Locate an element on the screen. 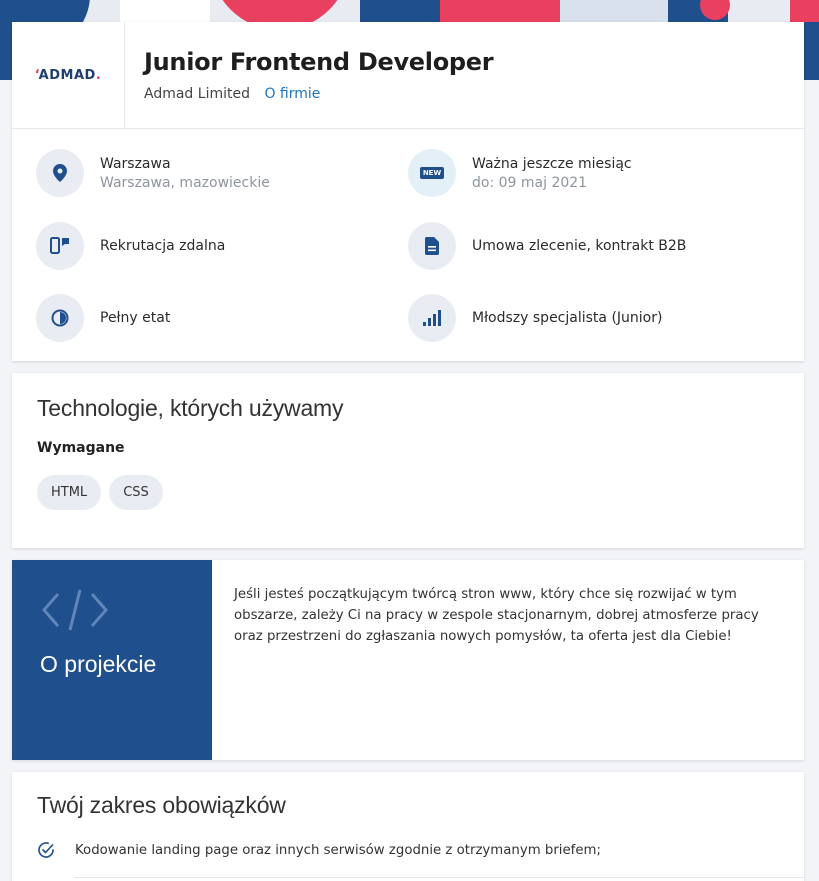  contract-document-icon is located at coordinates (432, 246).